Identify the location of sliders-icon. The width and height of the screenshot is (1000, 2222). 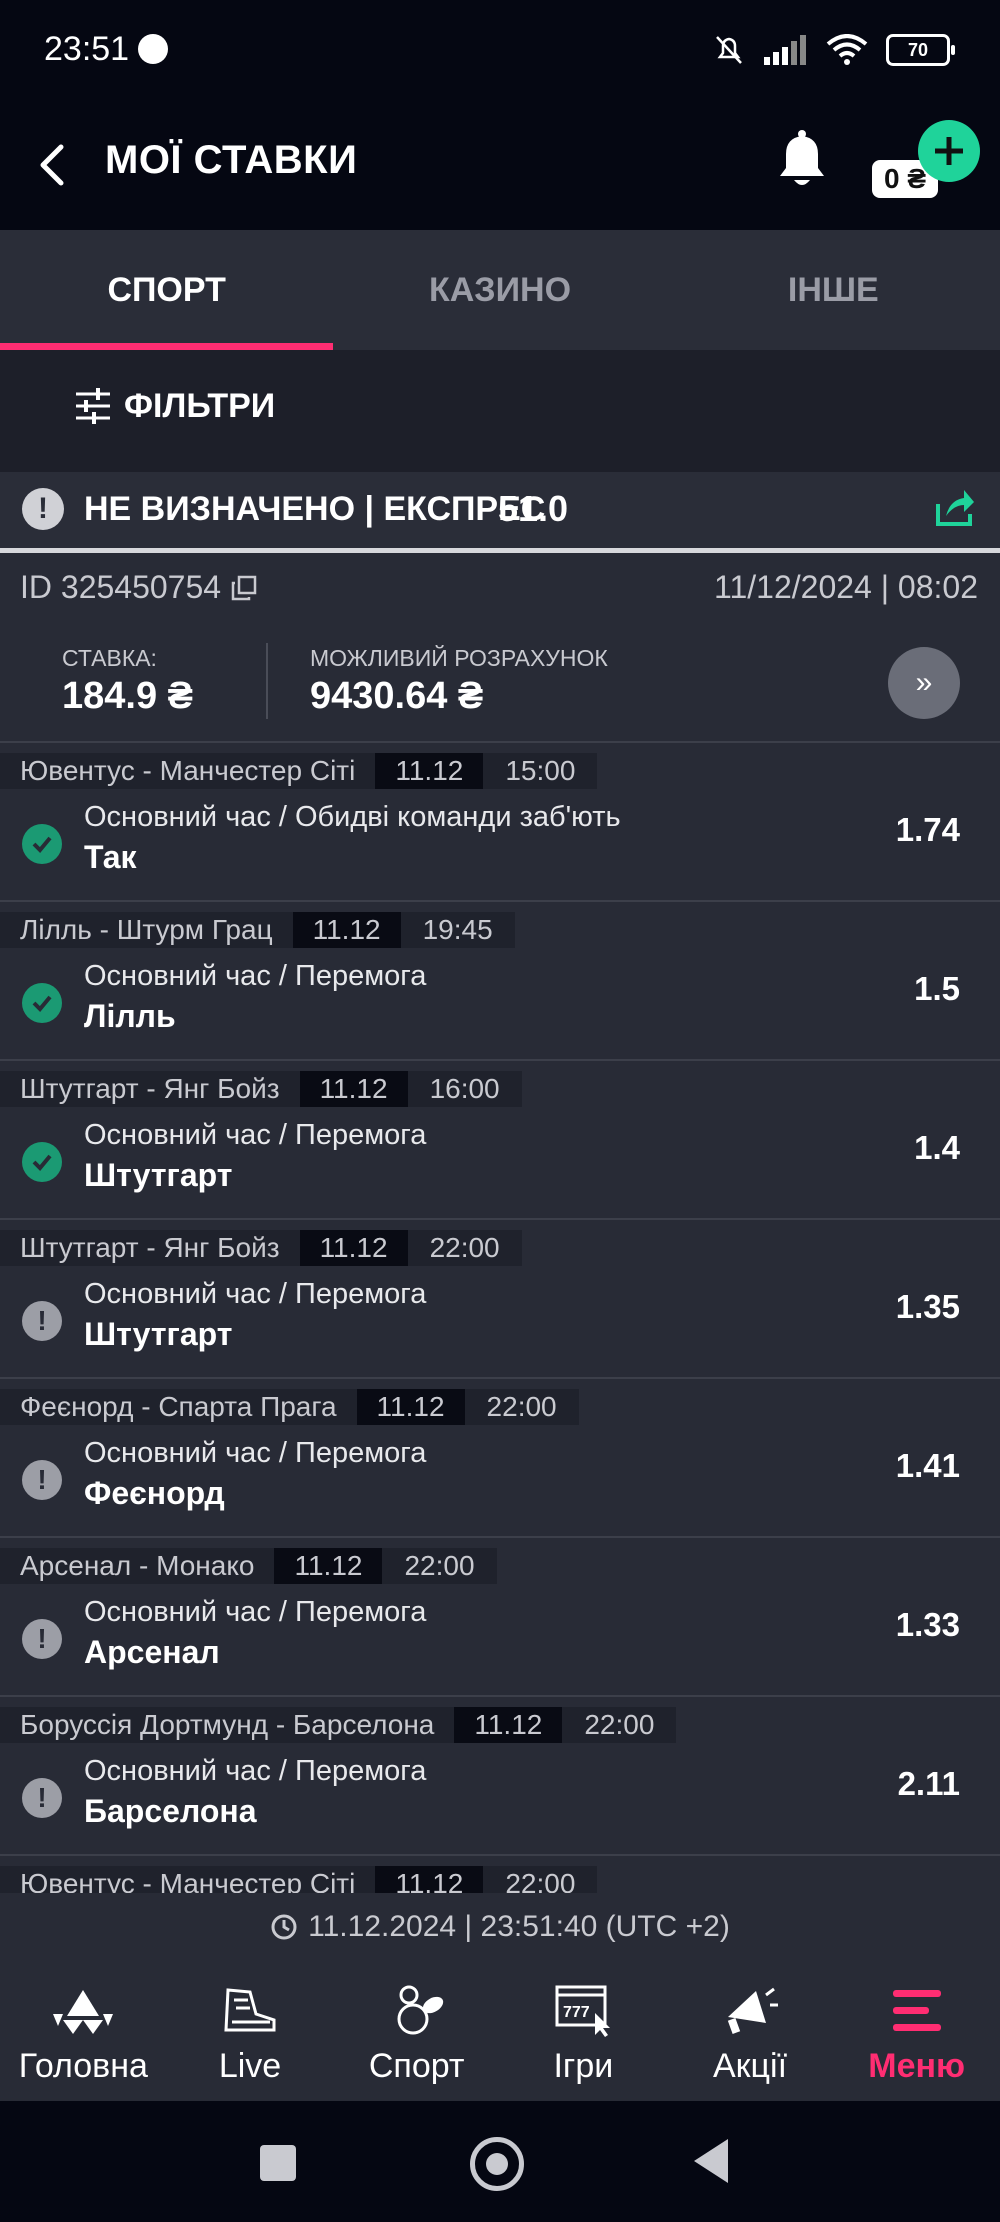
(93, 406).